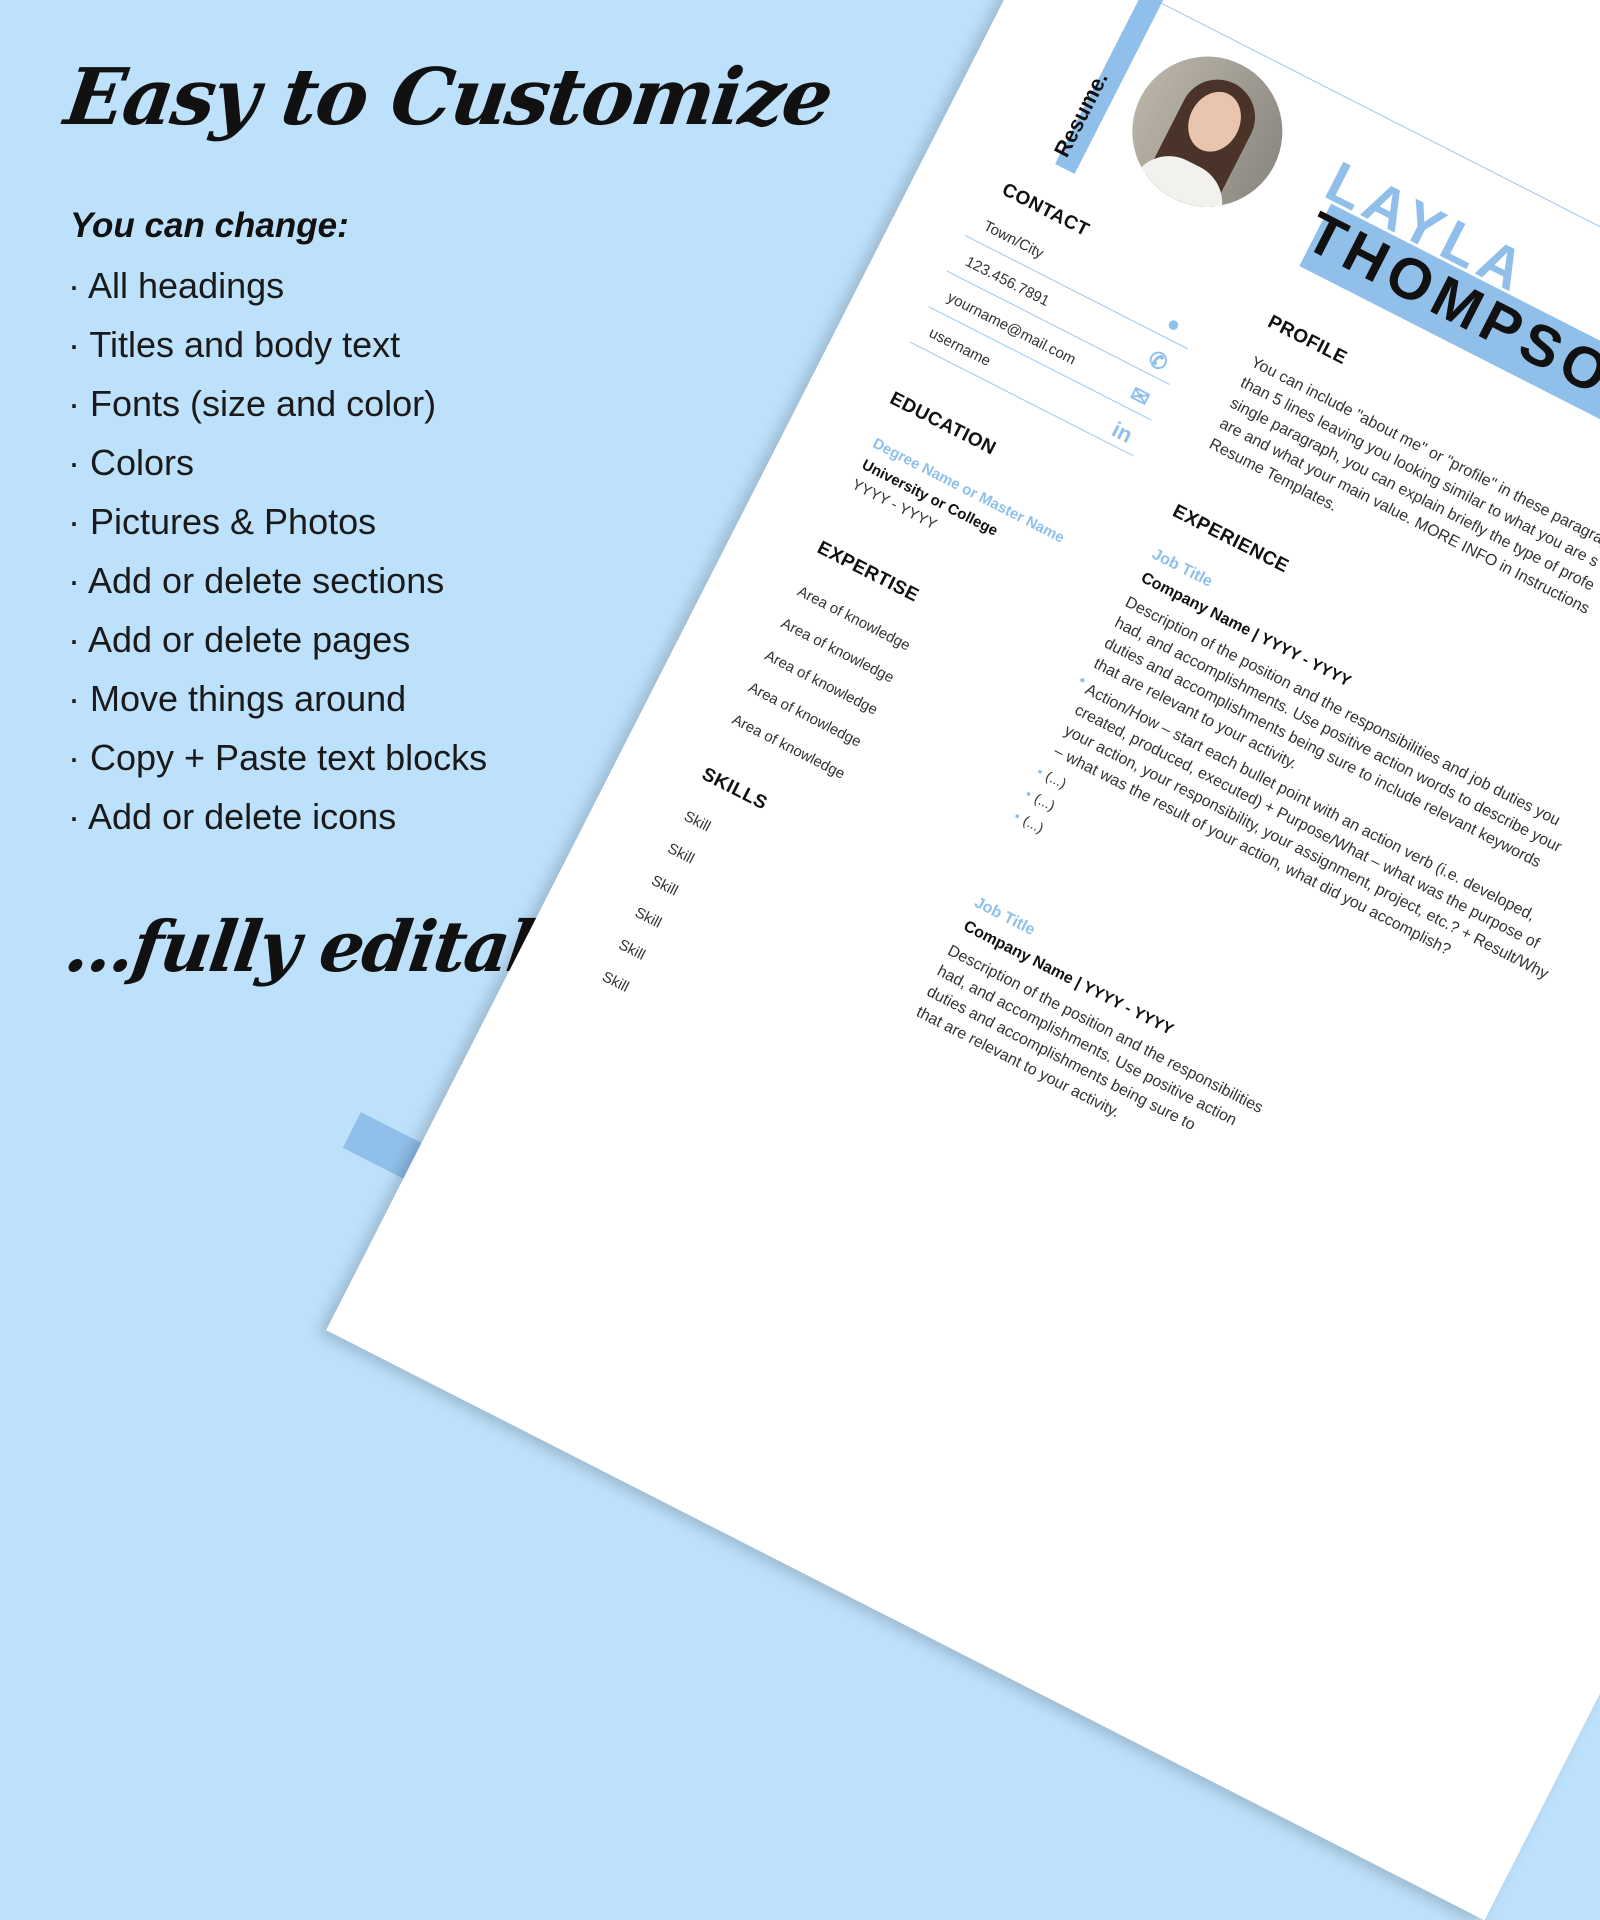 The image size is (1600, 1920). Describe the element at coordinates (252, 403) in the screenshot. I see `feature-item: · Fonts (size and color)` at that location.